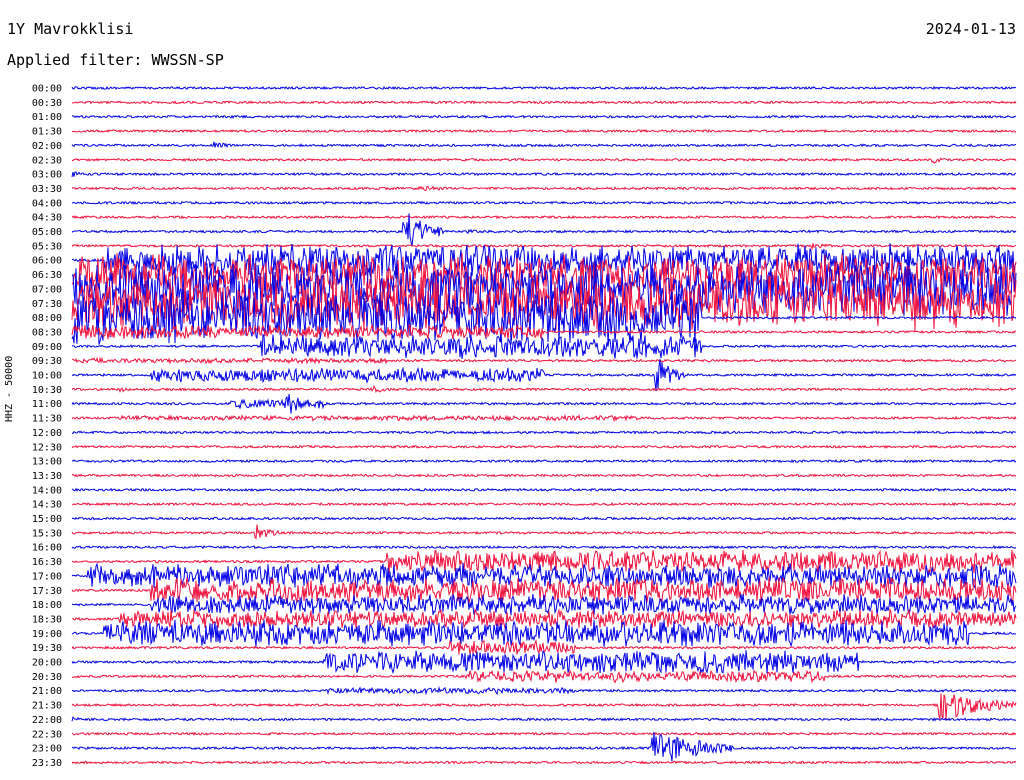  Describe the element at coordinates (47, 189) in the screenshot. I see `row-label-0330: 03:30` at that location.